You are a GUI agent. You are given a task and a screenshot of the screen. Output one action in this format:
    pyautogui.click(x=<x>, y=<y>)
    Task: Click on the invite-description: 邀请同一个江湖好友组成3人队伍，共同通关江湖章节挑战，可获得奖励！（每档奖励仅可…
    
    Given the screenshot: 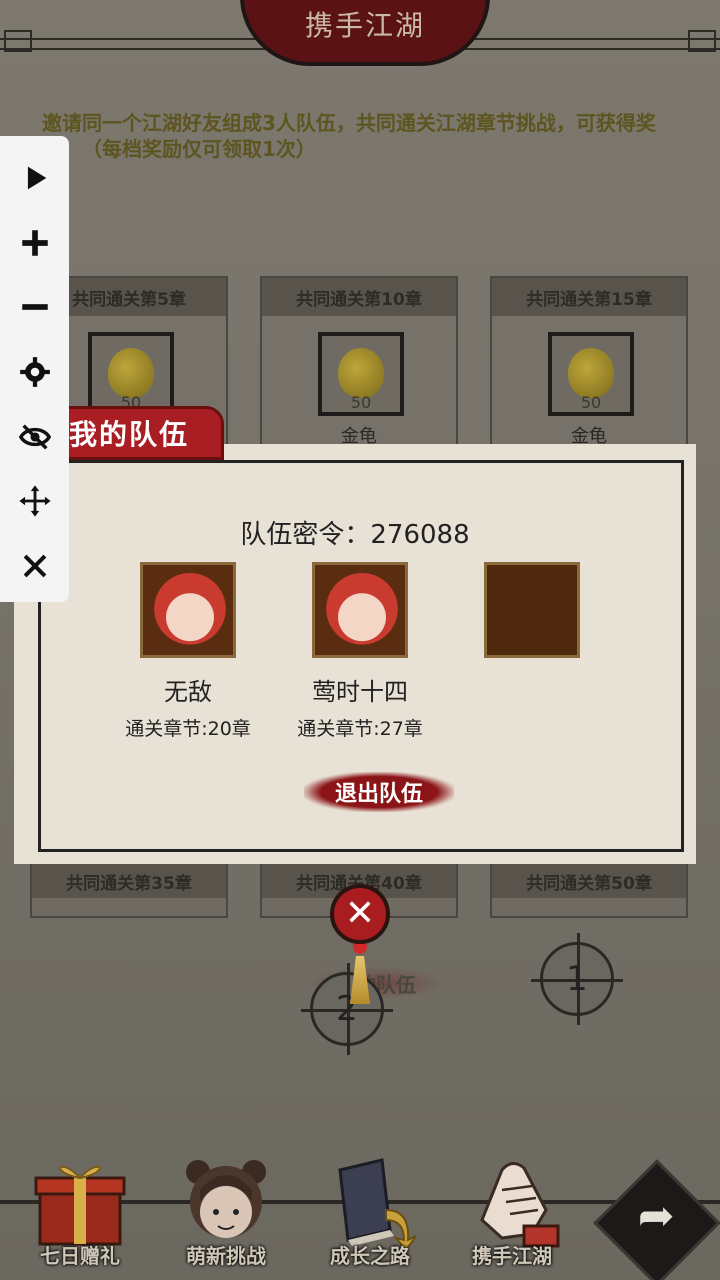 What is the action you would take?
    pyautogui.click(x=349, y=136)
    